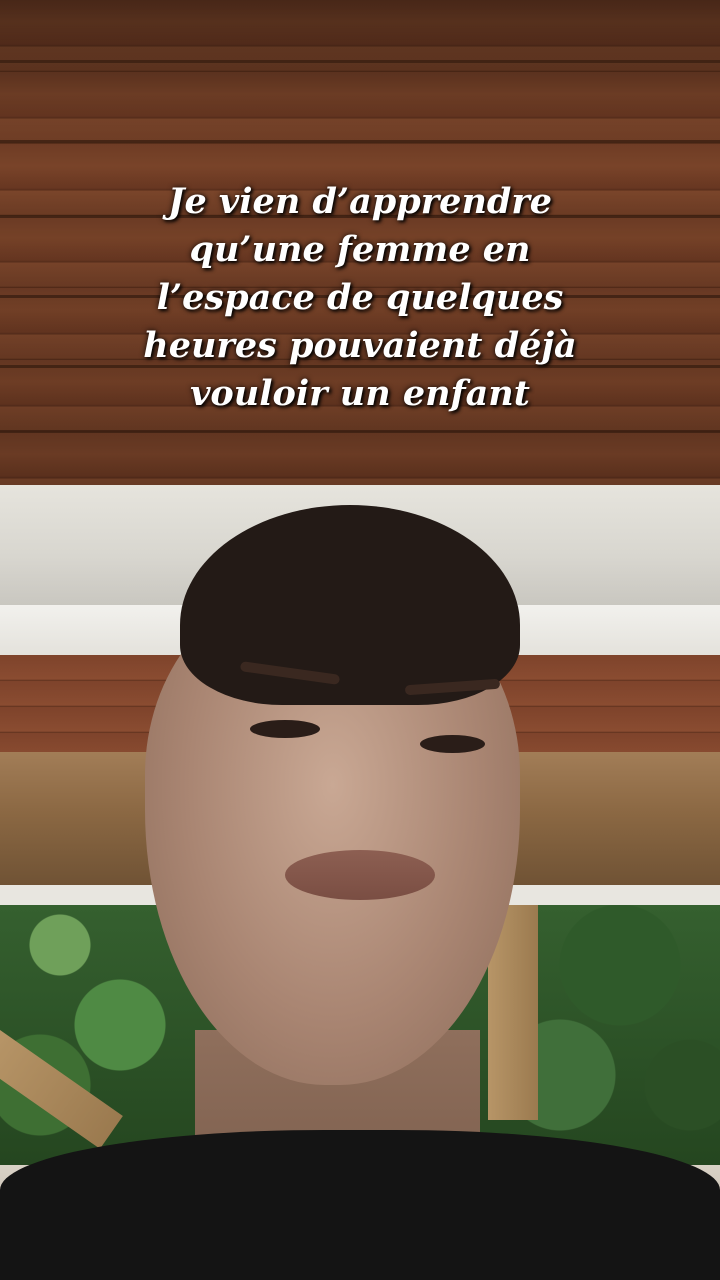 The height and width of the screenshot is (1280, 720). What do you see at coordinates (452, 744) in the screenshot?
I see `right-eye` at bounding box center [452, 744].